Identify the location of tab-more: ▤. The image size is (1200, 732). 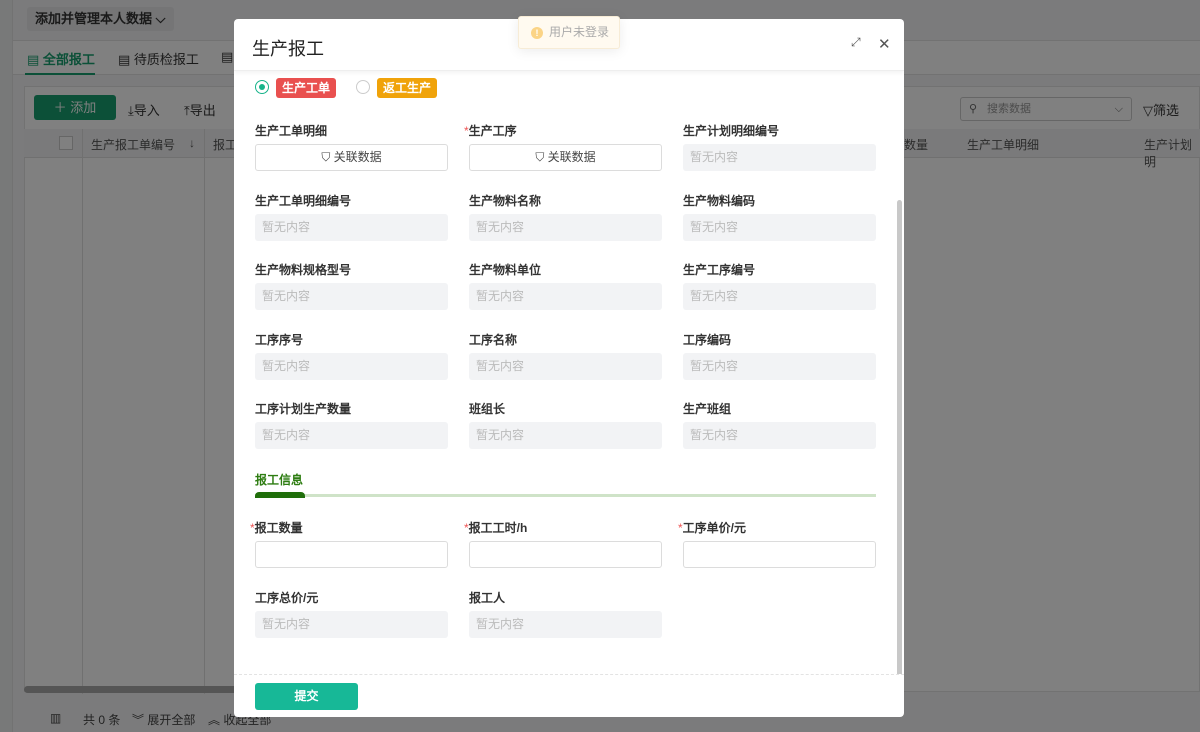
(227, 57).